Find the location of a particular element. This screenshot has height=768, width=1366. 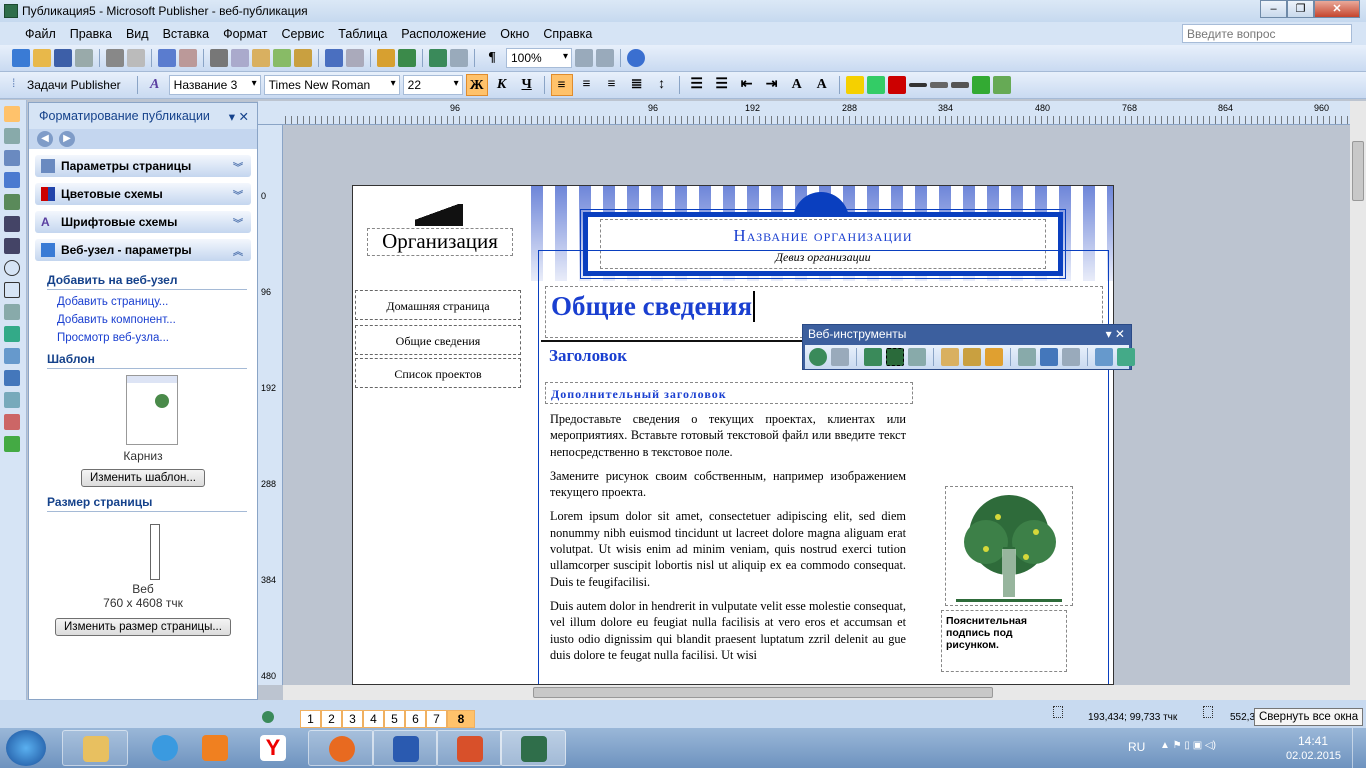

taskbar-publisher is located at coordinates (533, 748).